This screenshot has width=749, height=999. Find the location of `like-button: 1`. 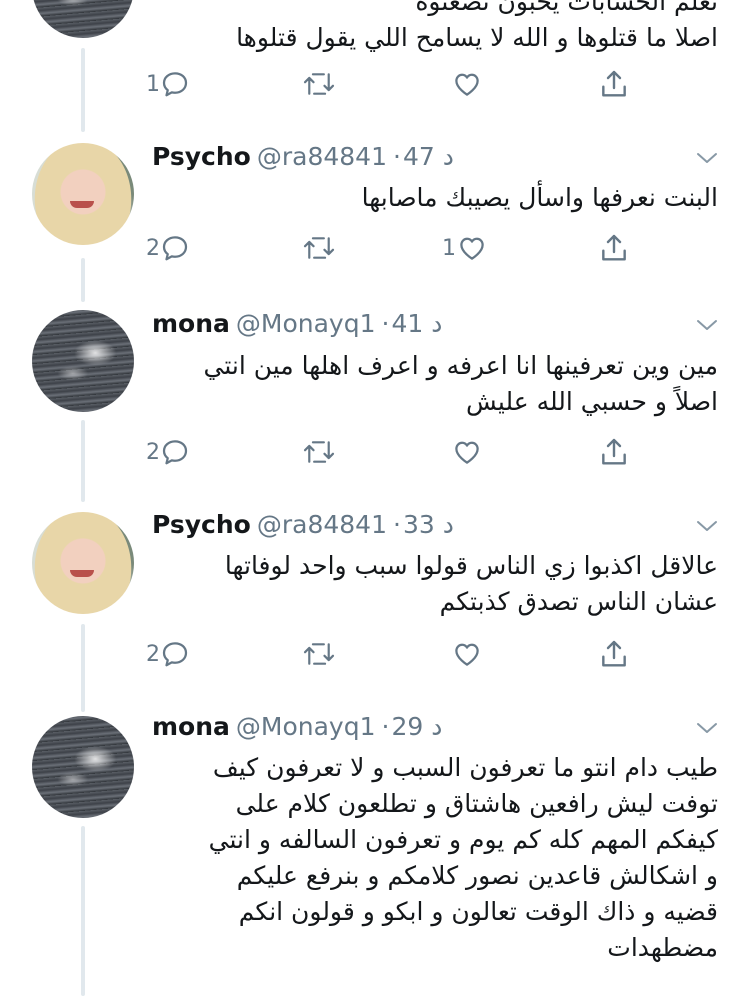

like-button: 1 is located at coordinates (465, 248).